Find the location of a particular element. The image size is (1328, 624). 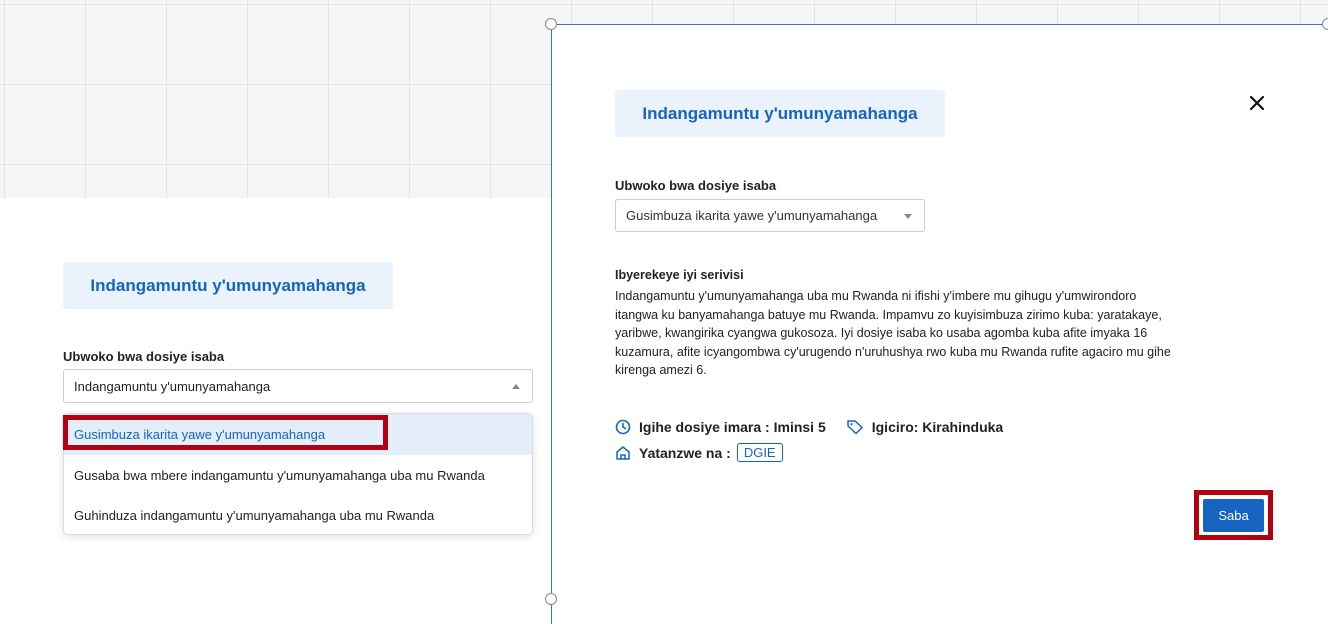

building-icon is located at coordinates (623, 452).